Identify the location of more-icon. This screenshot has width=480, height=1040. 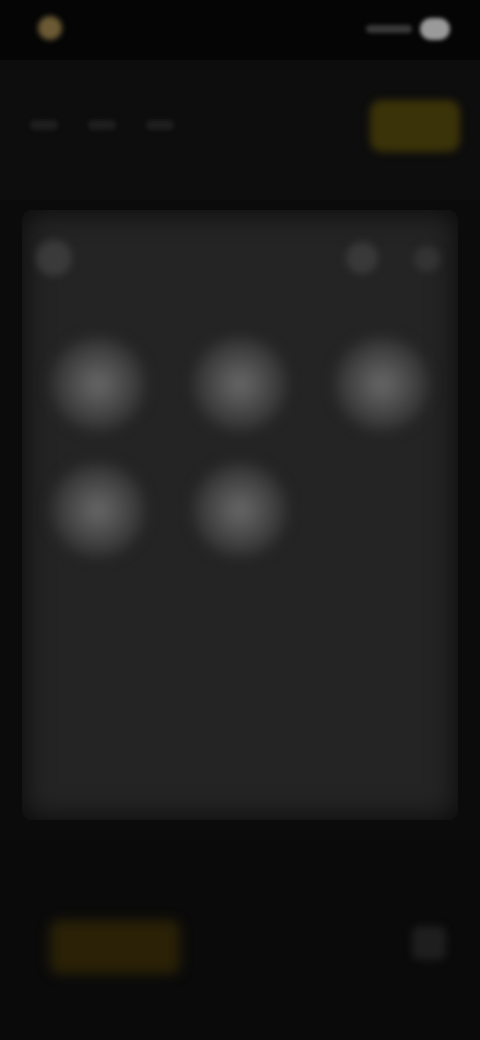
(427, 259).